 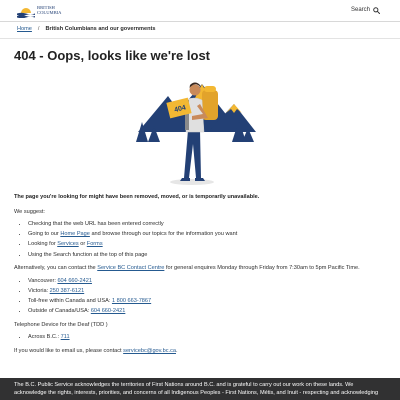 I want to click on tdd-link: 711, so click(x=65, y=337).